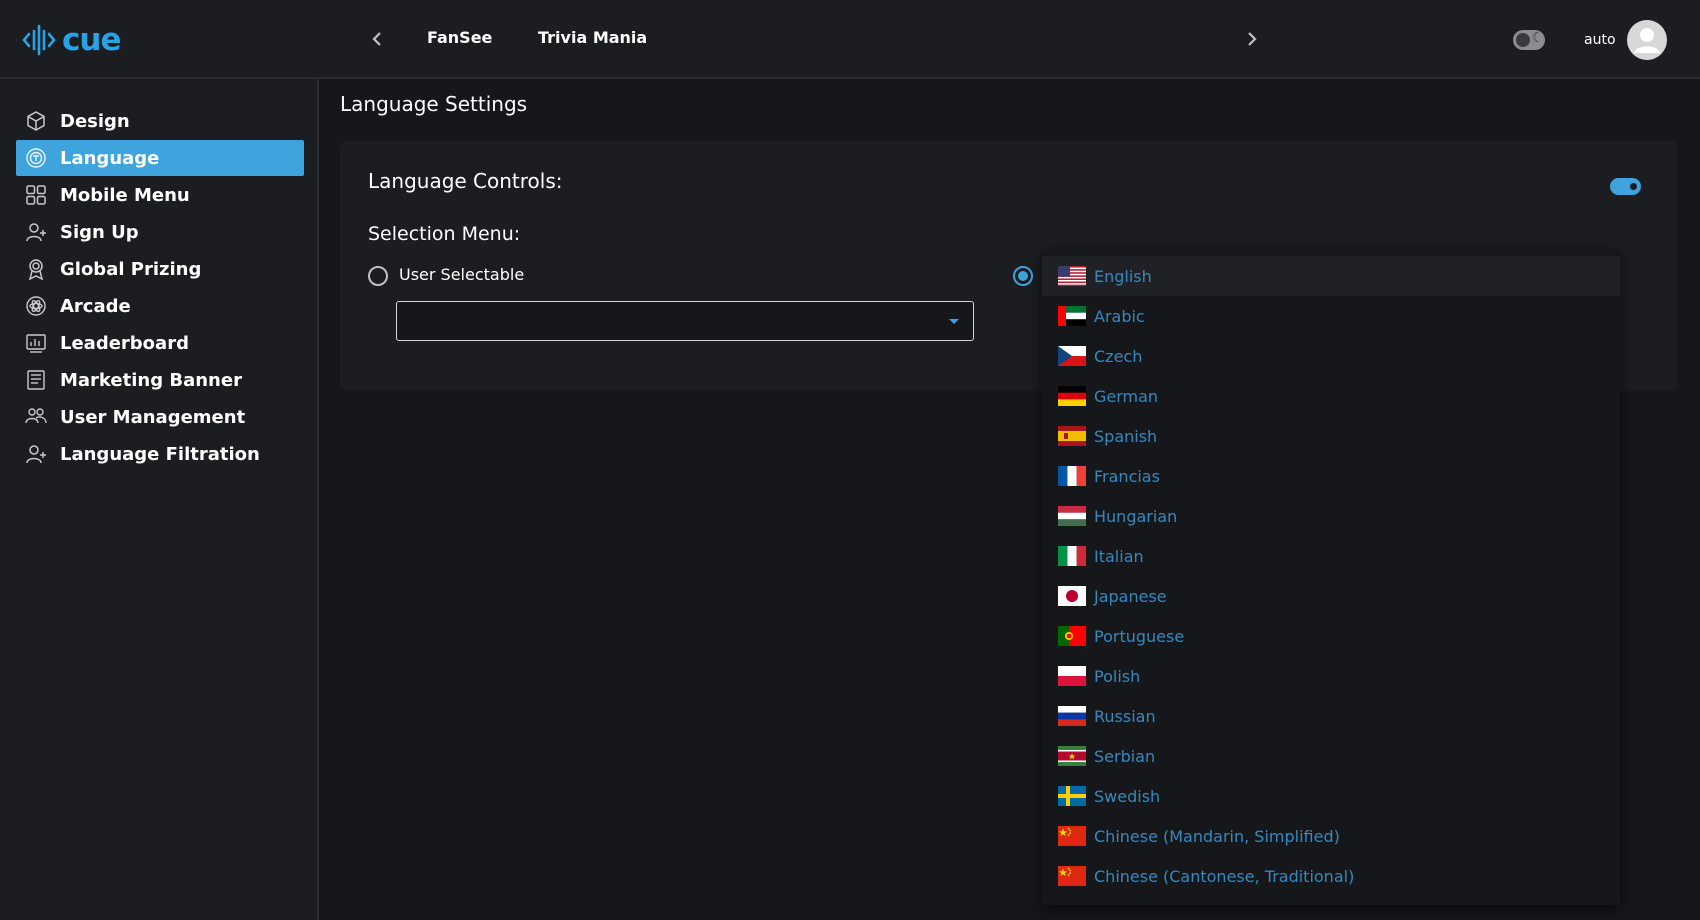 This screenshot has width=1700, height=920. I want to click on option-label: Czech, so click(1118, 356).